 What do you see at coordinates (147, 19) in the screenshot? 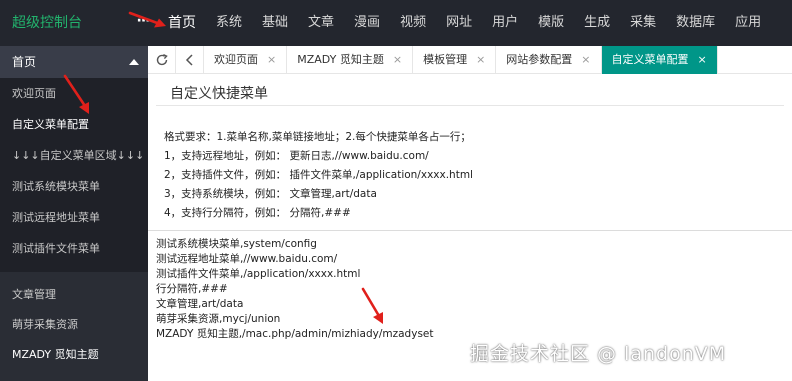
I see `arrow-annotation-home` at bounding box center [147, 19].